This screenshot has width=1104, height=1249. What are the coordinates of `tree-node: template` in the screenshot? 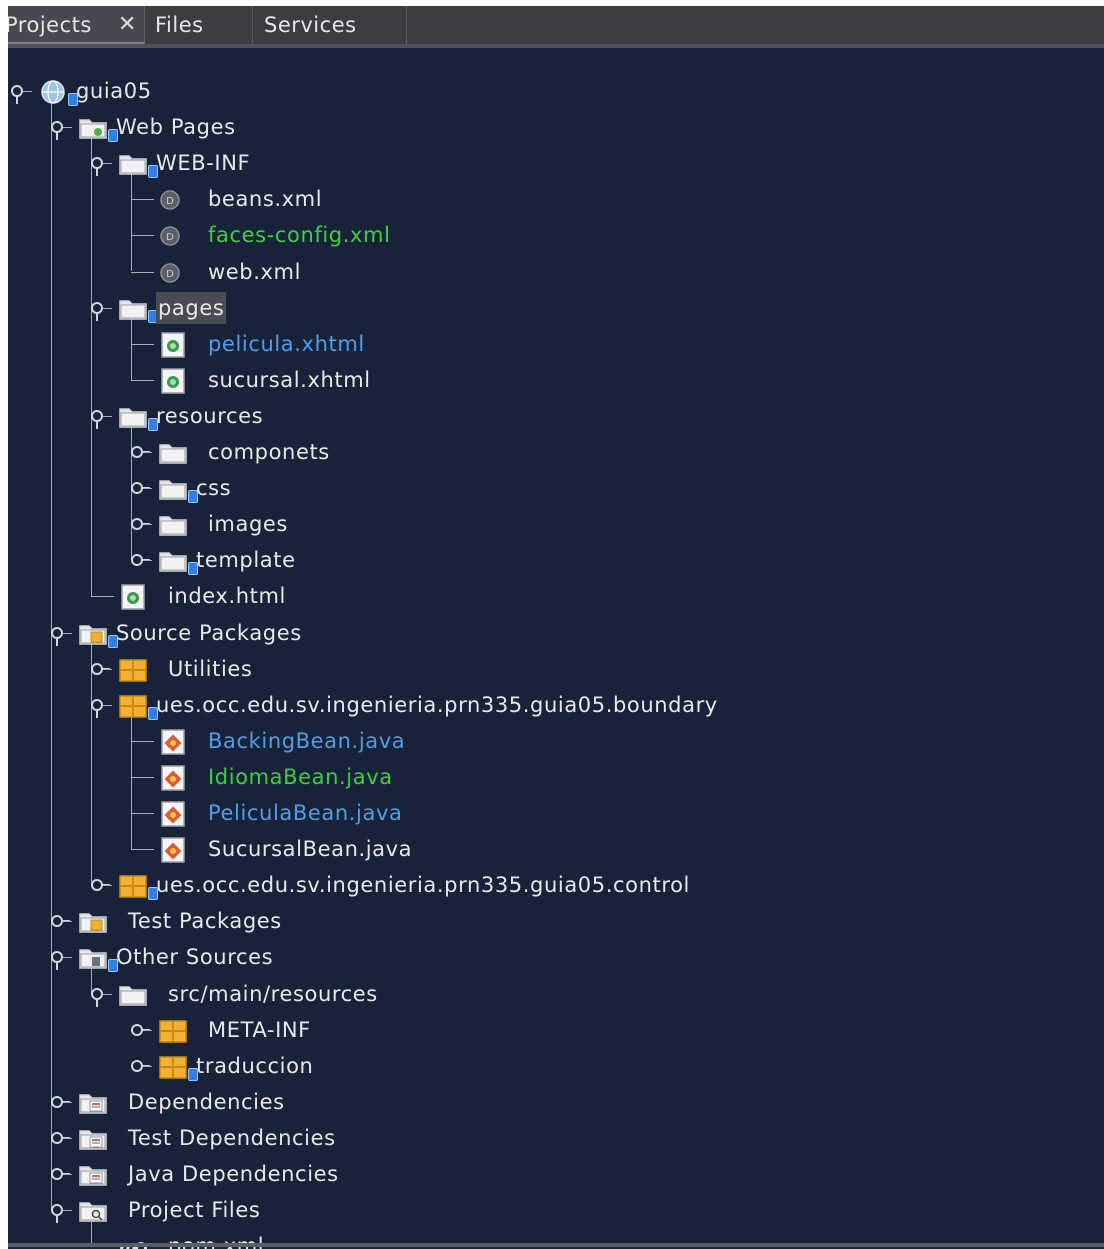 It's located at (556, 560).